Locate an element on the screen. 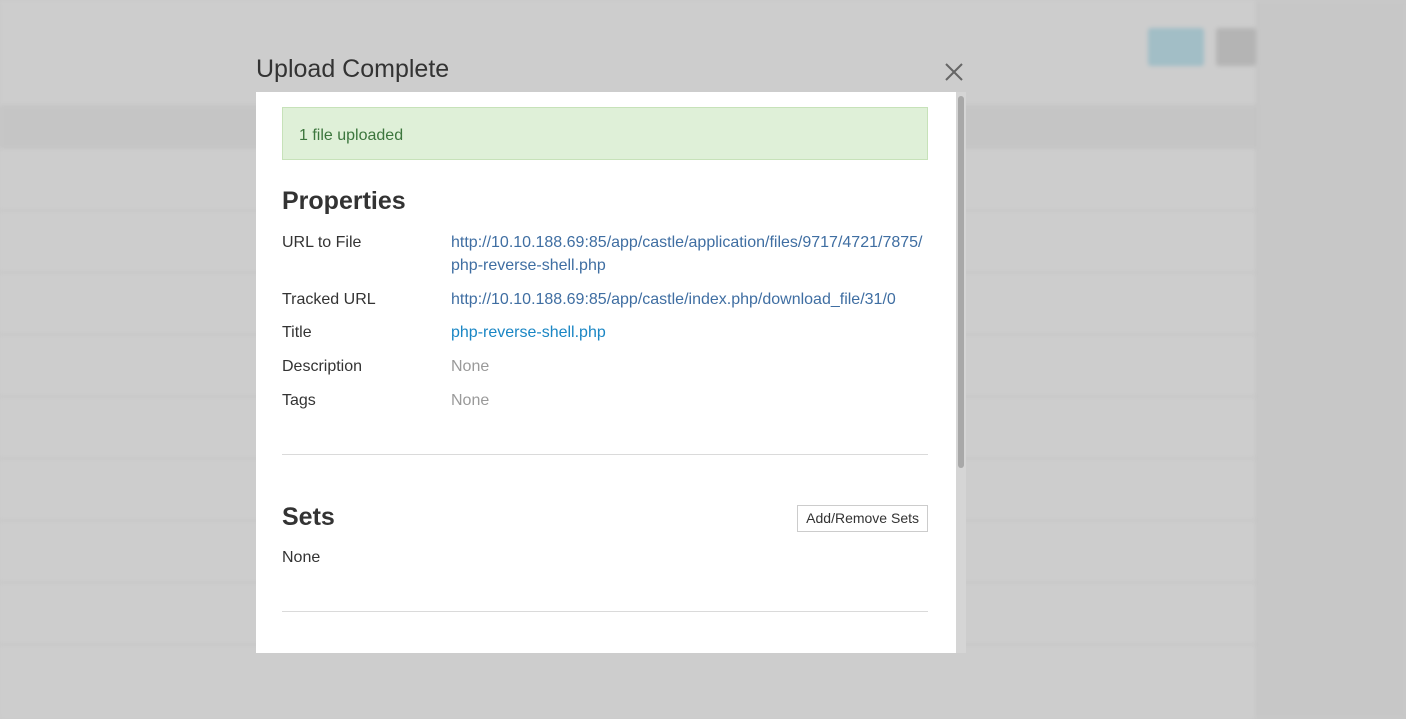 The width and height of the screenshot is (1406, 719). scrollbar is located at coordinates (961, 372).